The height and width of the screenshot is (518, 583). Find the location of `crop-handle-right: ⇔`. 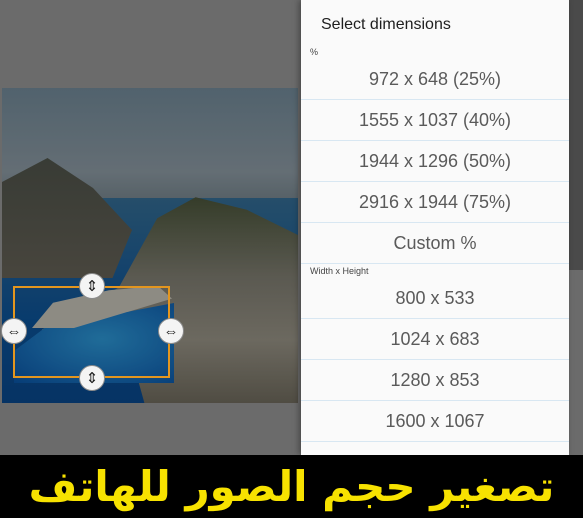

crop-handle-right: ⇔ is located at coordinates (171, 331).